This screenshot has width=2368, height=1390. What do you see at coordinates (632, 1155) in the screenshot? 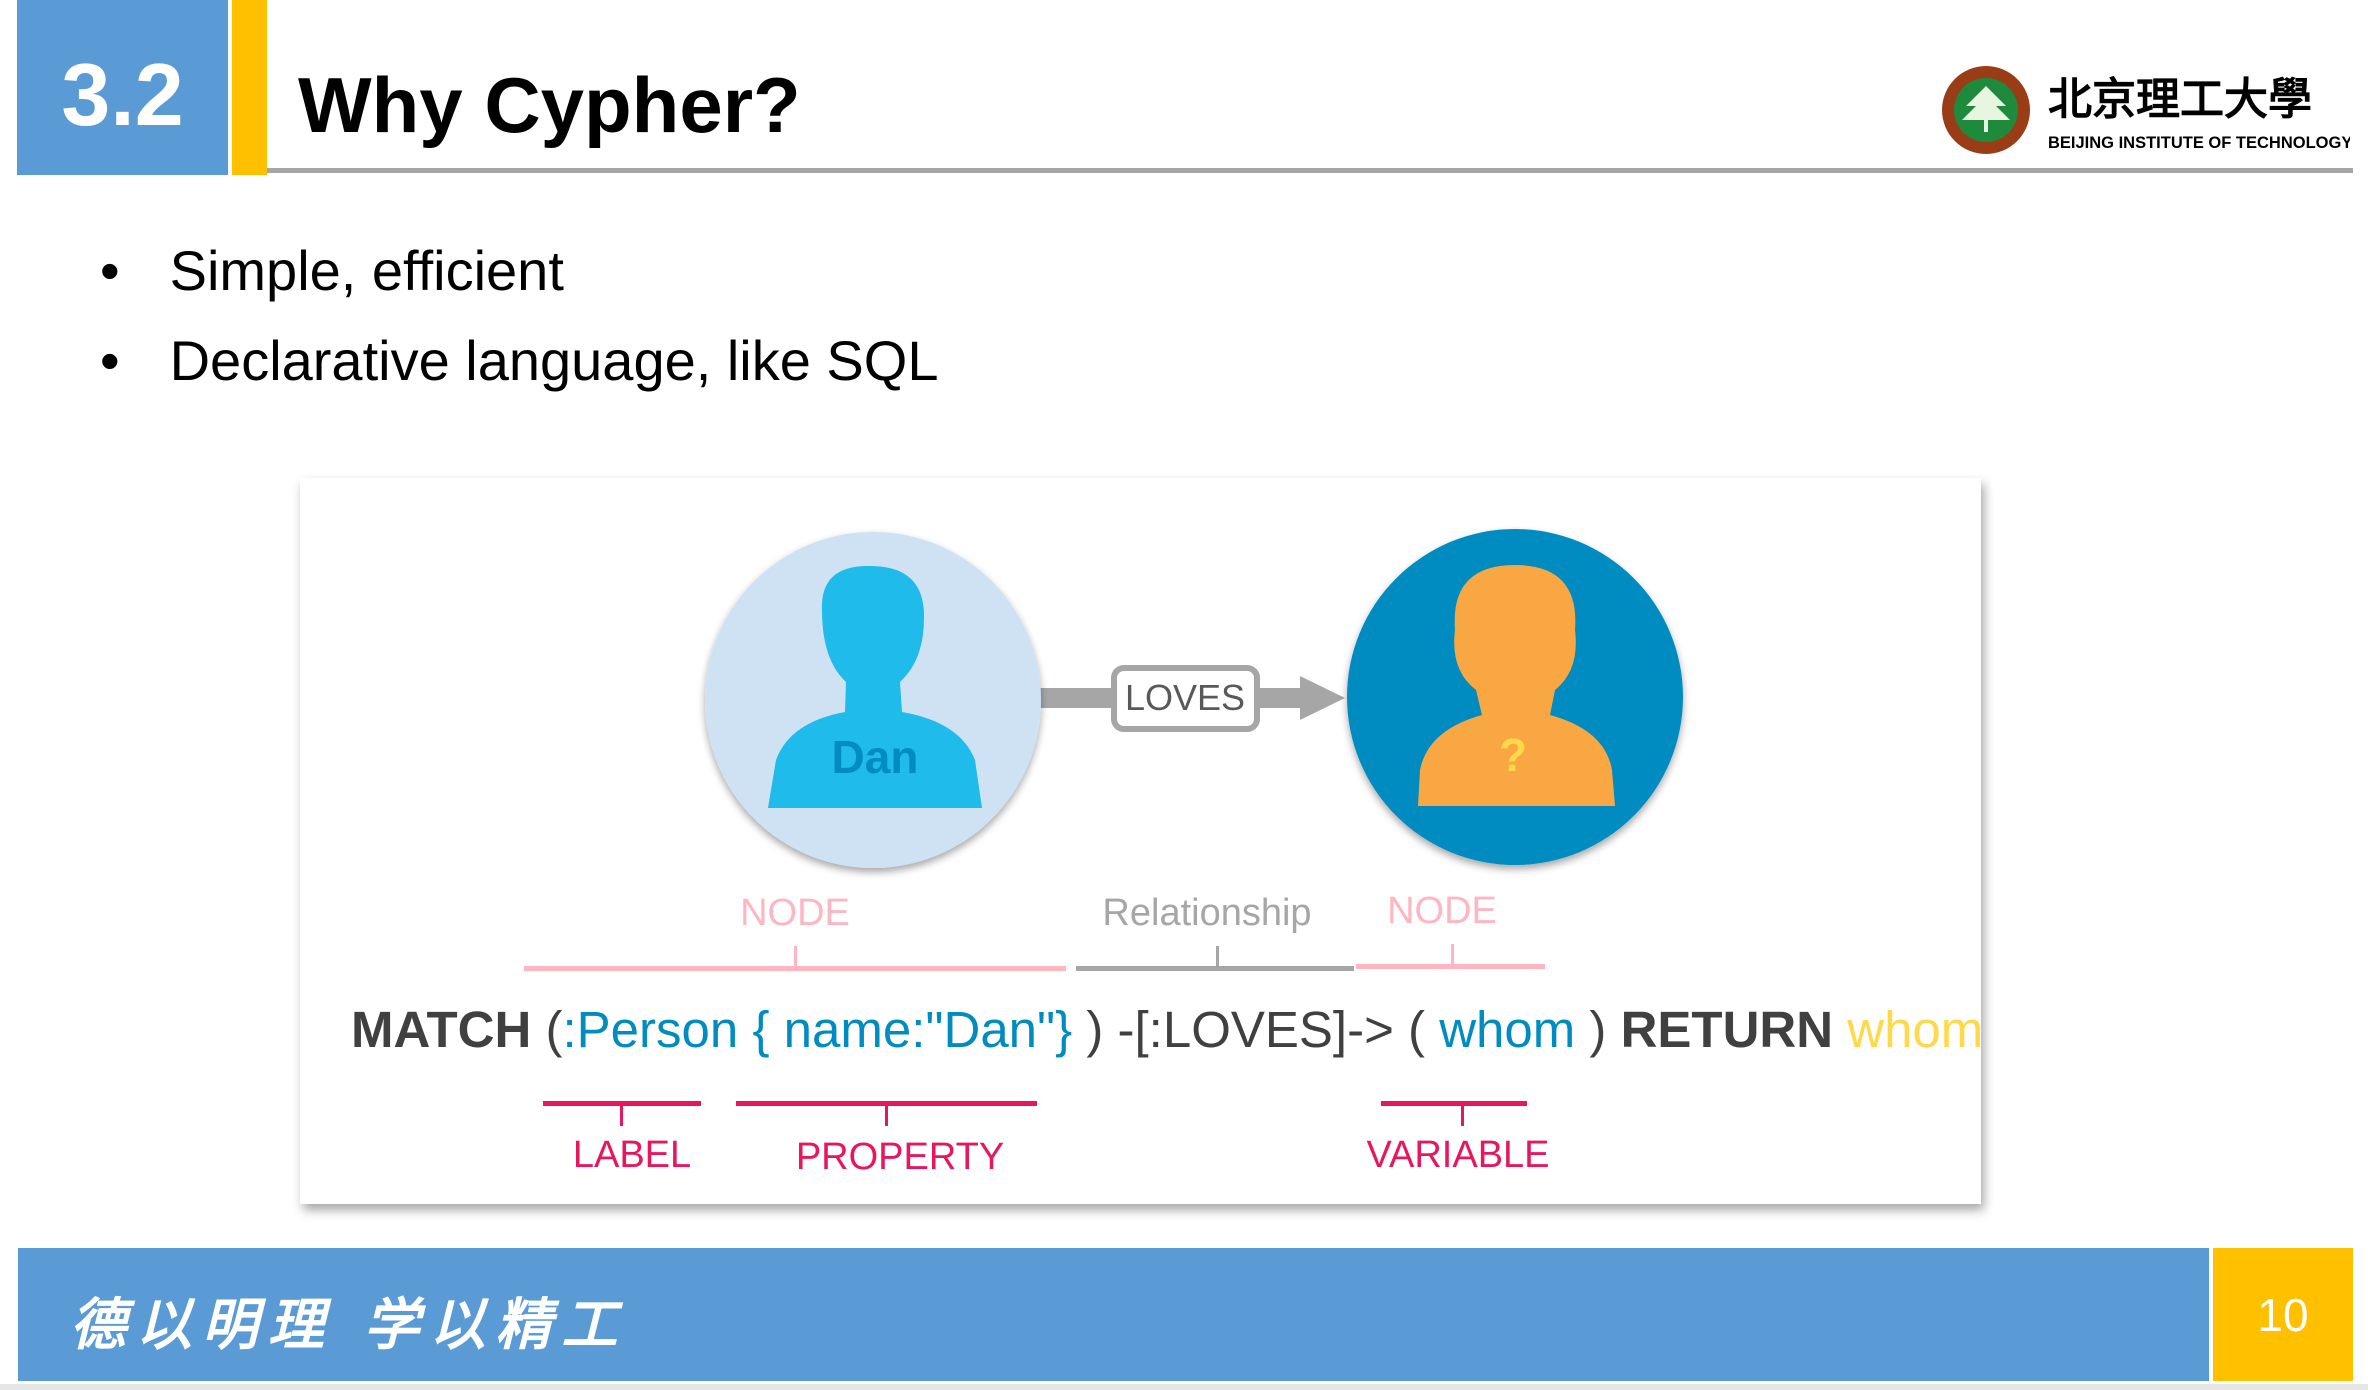
I see `label-annotation: LABEL` at bounding box center [632, 1155].